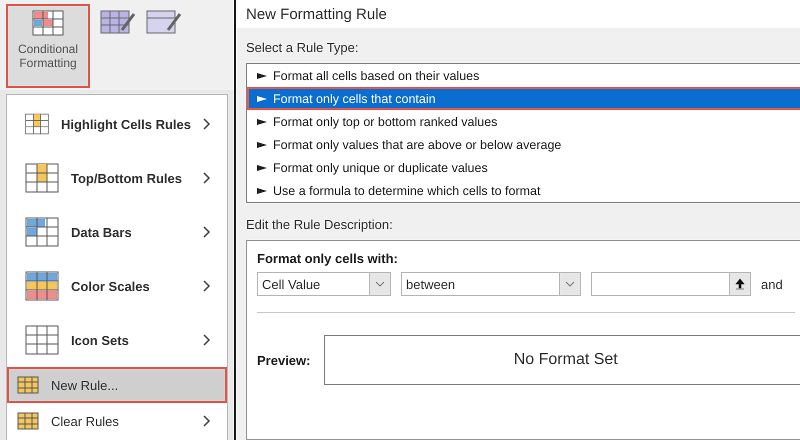 The height and width of the screenshot is (440, 800). What do you see at coordinates (518, 14) in the screenshot?
I see `dialog-title: New Formatting Rule` at bounding box center [518, 14].